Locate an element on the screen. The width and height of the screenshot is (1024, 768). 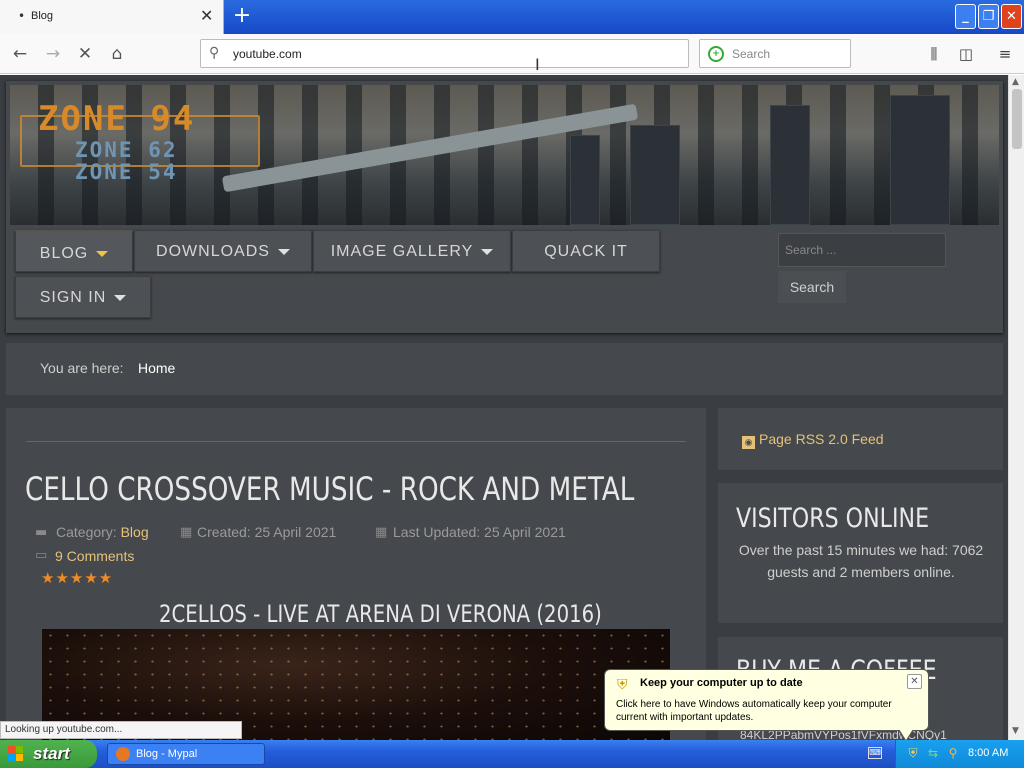
divider is located at coordinates (356, 441).